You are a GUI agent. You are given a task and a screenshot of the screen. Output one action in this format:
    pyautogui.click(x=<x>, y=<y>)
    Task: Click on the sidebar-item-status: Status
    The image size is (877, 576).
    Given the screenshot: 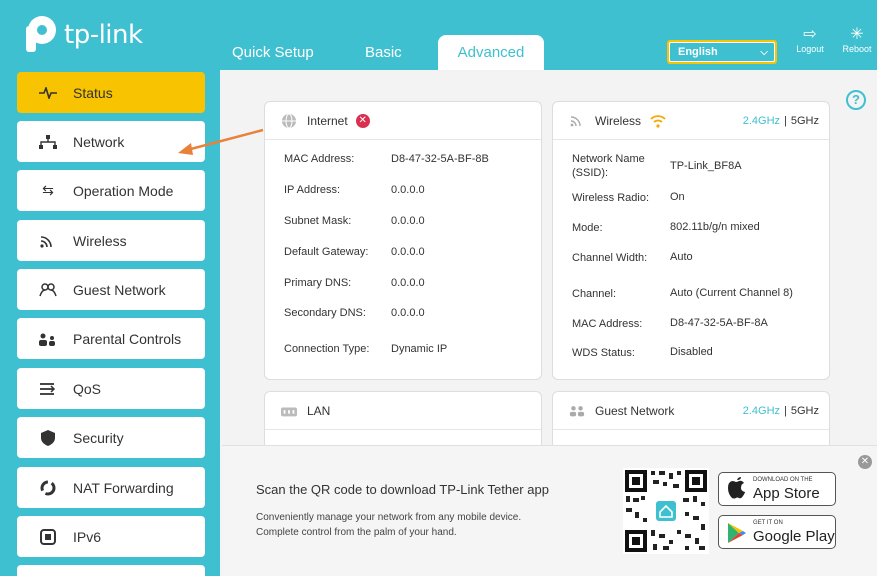 What is the action you would take?
    pyautogui.click(x=111, y=92)
    